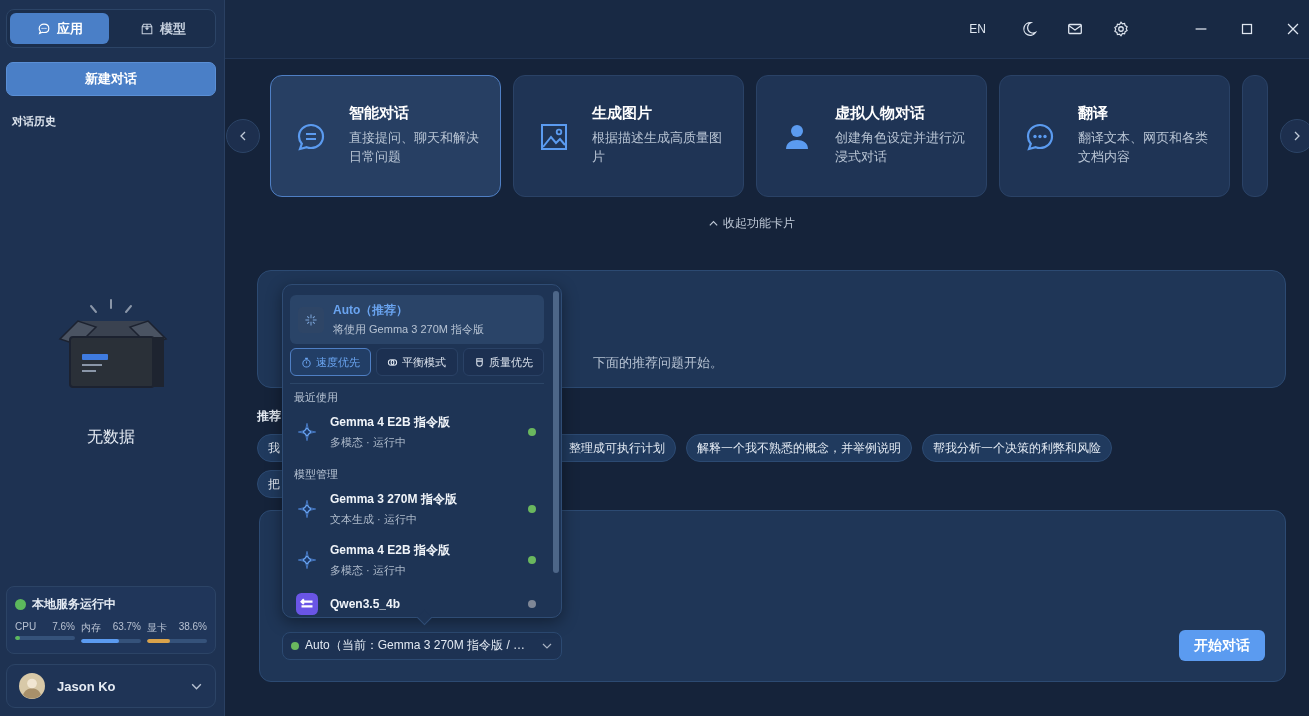  I want to click on metric-value: 38.6%, so click(192, 627).